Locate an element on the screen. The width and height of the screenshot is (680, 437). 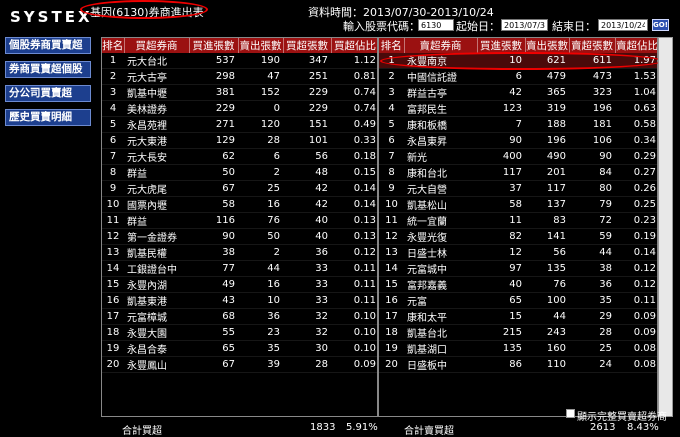
vertical-scrollbar is located at coordinates (665, 227).